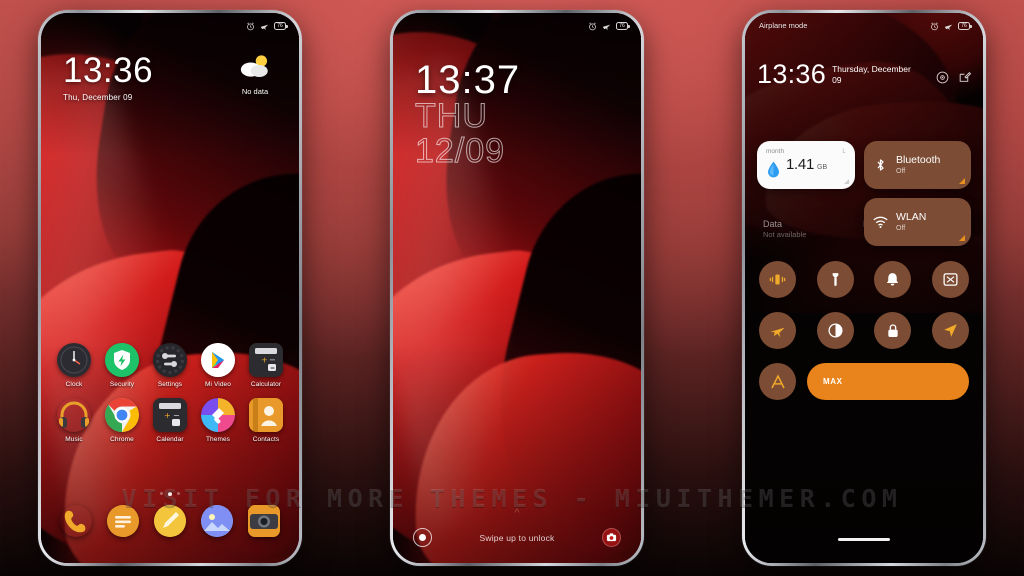 Image resolution: width=1024 pixels, height=576 pixels. What do you see at coordinates (76, 521) in the screenshot?
I see `phone-handset-icon` at bounding box center [76, 521].